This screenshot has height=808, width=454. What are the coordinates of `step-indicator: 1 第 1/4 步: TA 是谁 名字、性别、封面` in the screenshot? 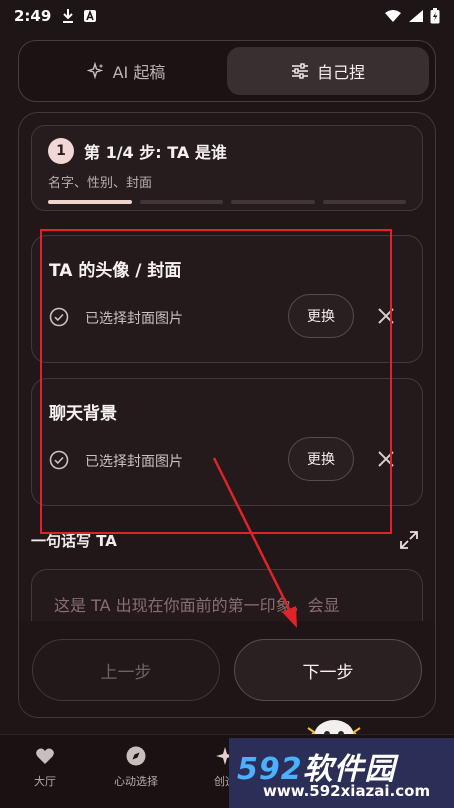 It's located at (227, 168).